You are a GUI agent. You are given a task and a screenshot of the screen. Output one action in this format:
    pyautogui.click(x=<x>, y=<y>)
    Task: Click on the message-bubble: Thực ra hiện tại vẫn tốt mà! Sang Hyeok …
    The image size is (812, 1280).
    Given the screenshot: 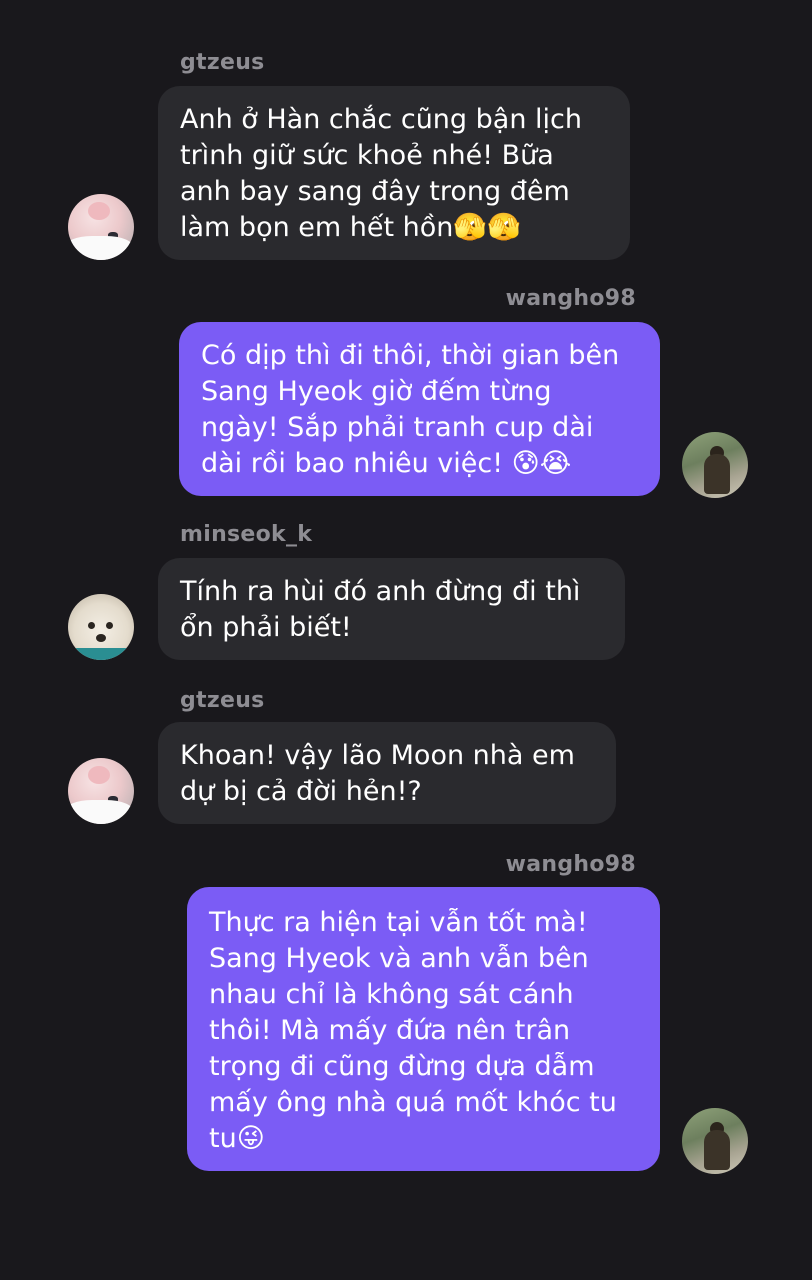 What is the action you would take?
    pyautogui.click(x=423, y=1029)
    